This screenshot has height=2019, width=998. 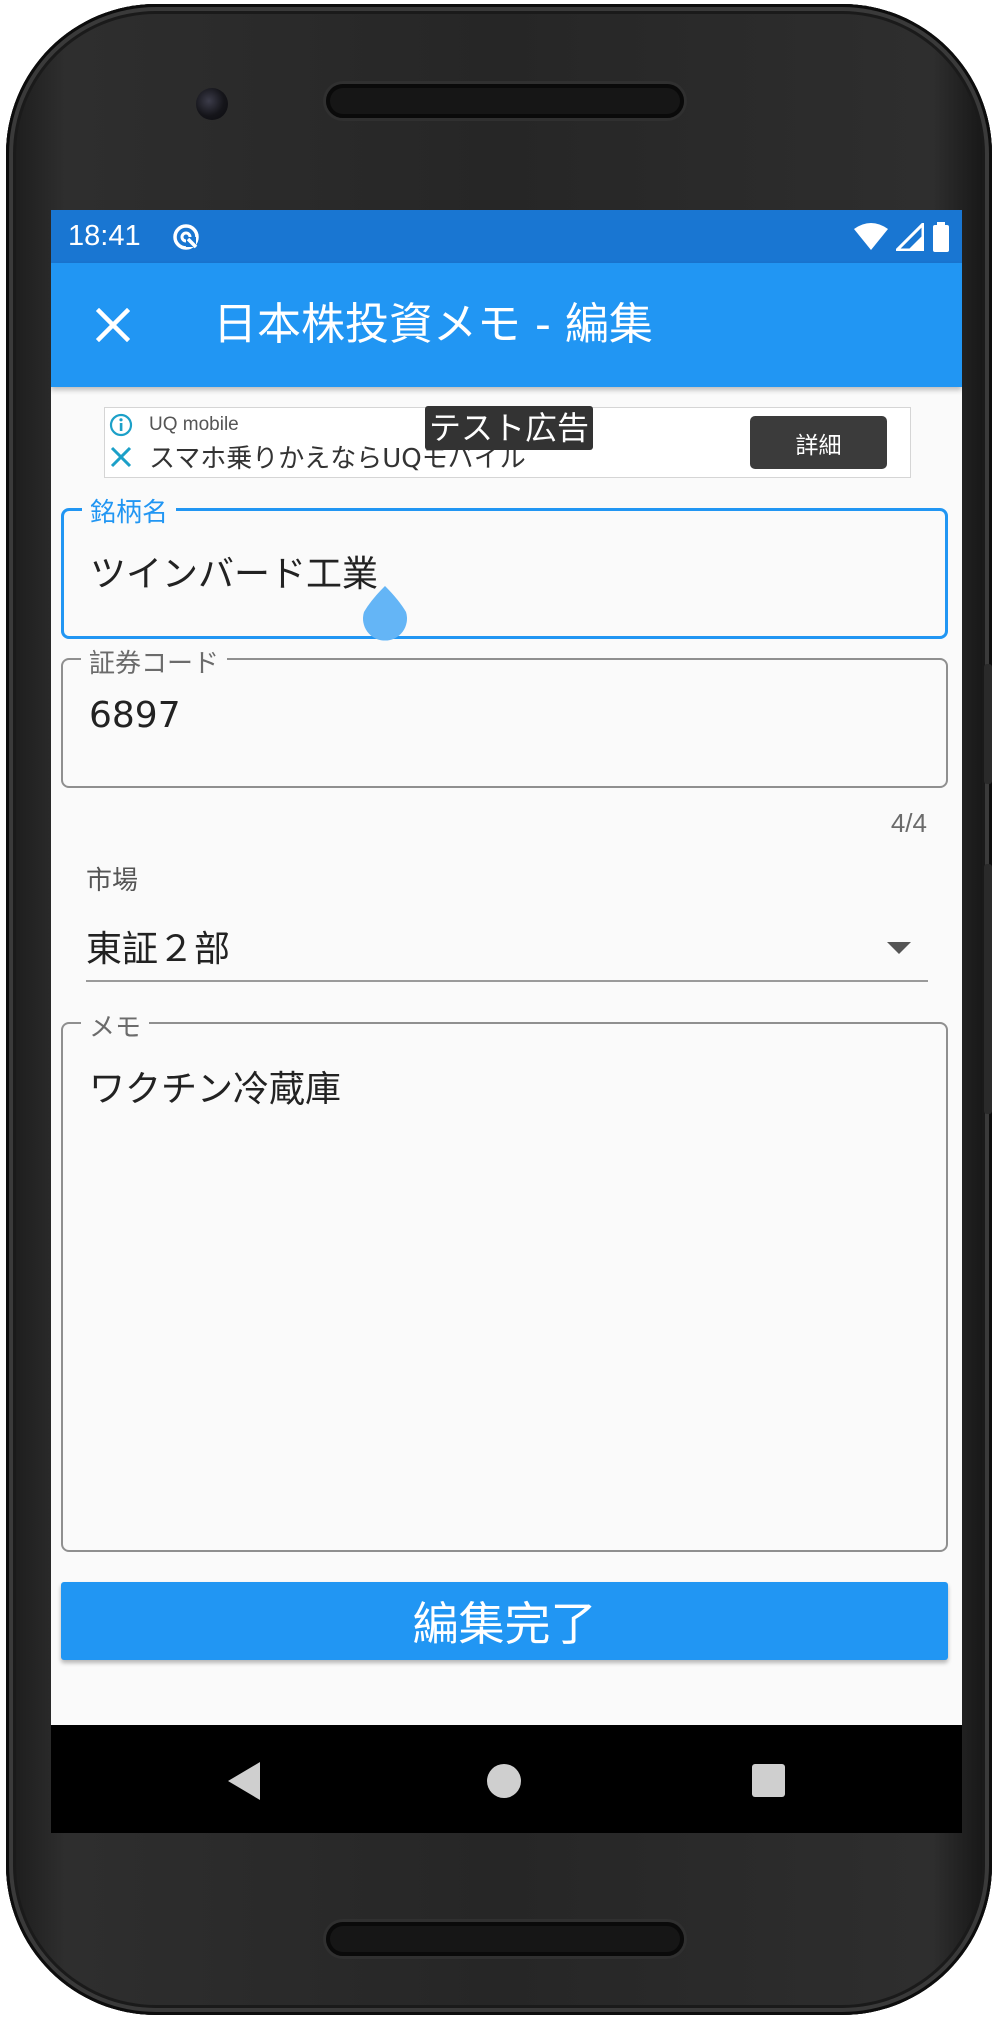 What do you see at coordinates (506, 236) in the screenshot?
I see `status-bar: 18:41` at bounding box center [506, 236].